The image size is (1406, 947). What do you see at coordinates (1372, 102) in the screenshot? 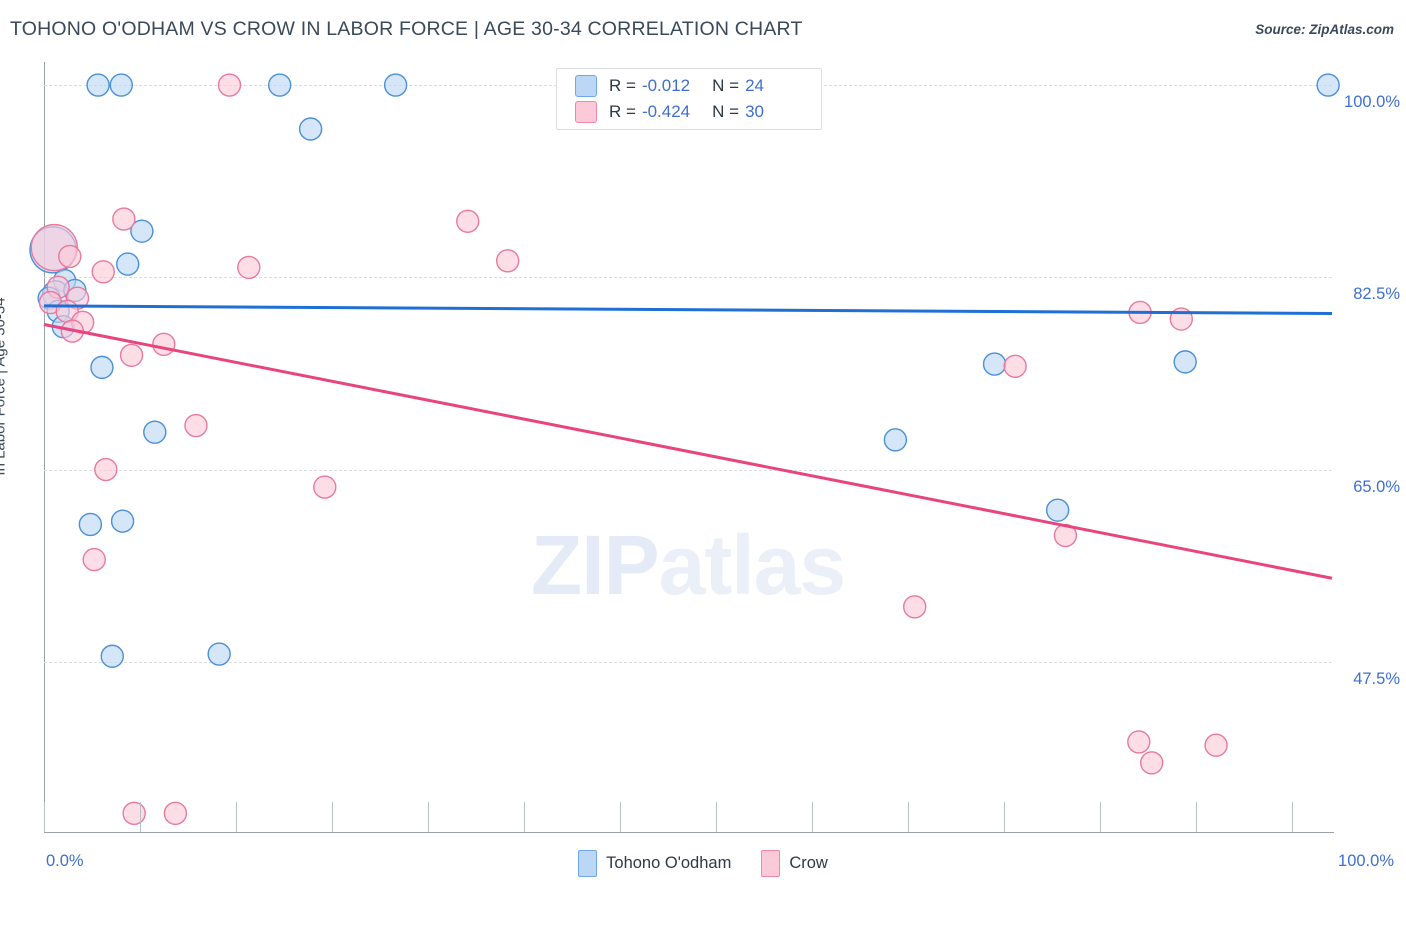
I see `y-axis-tick-label: 100.0%` at bounding box center [1372, 102].